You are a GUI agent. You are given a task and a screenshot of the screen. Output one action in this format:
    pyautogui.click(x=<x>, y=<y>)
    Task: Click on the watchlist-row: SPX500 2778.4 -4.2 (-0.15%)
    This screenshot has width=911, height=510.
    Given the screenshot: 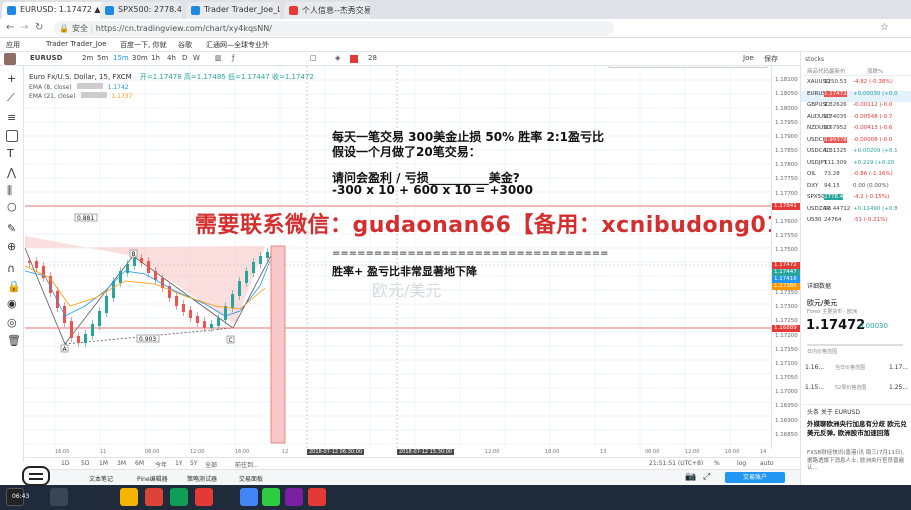 What is the action you would take?
    pyautogui.click(x=856, y=200)
    